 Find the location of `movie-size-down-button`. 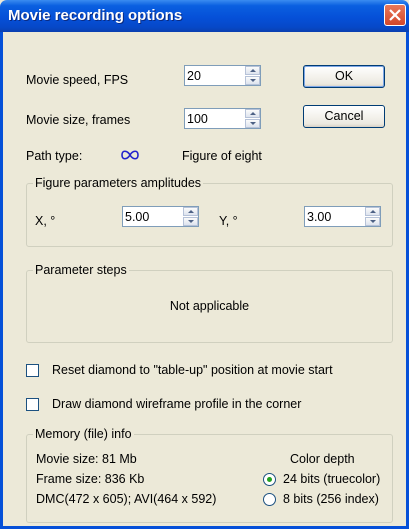

movie-size-down-button is located at coordinates (252, 123).